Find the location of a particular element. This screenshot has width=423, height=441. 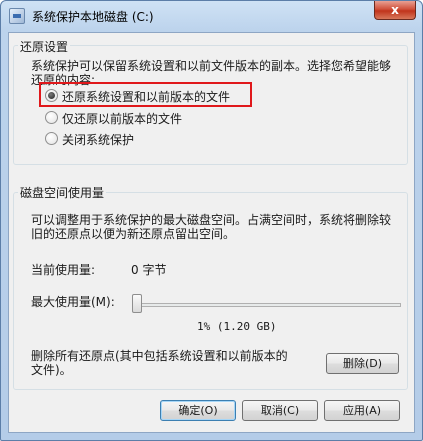

close-button: x is located at coordinates (395, 10).